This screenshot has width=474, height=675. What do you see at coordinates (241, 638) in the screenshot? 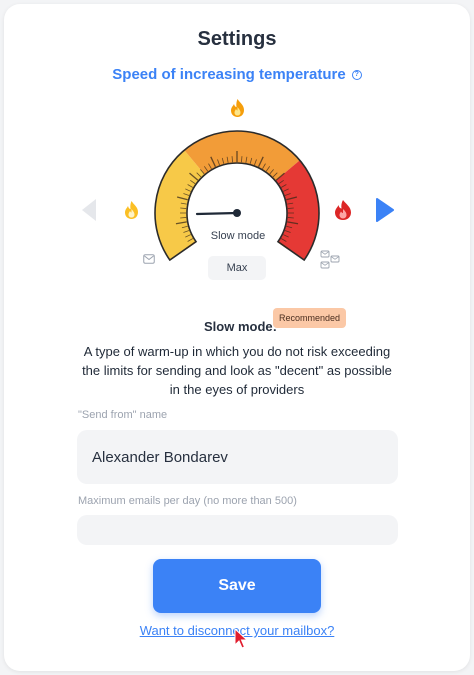
I see `mouse-cursor-icon` at bounding box center [241, 638].